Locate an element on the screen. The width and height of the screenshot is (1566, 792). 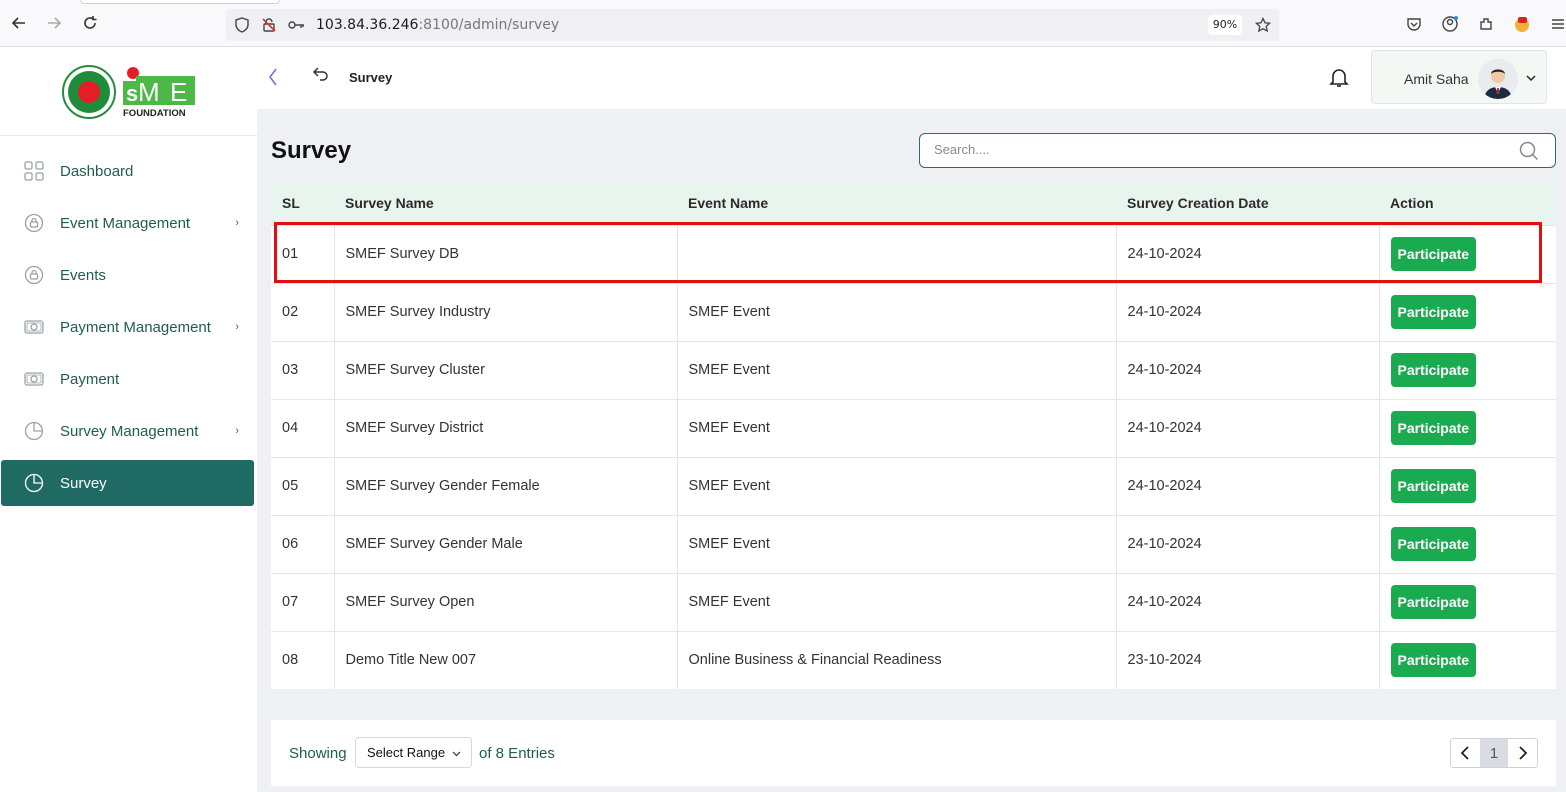
sidebar-item-label: Dashboard is located at coordinates (97, 171).